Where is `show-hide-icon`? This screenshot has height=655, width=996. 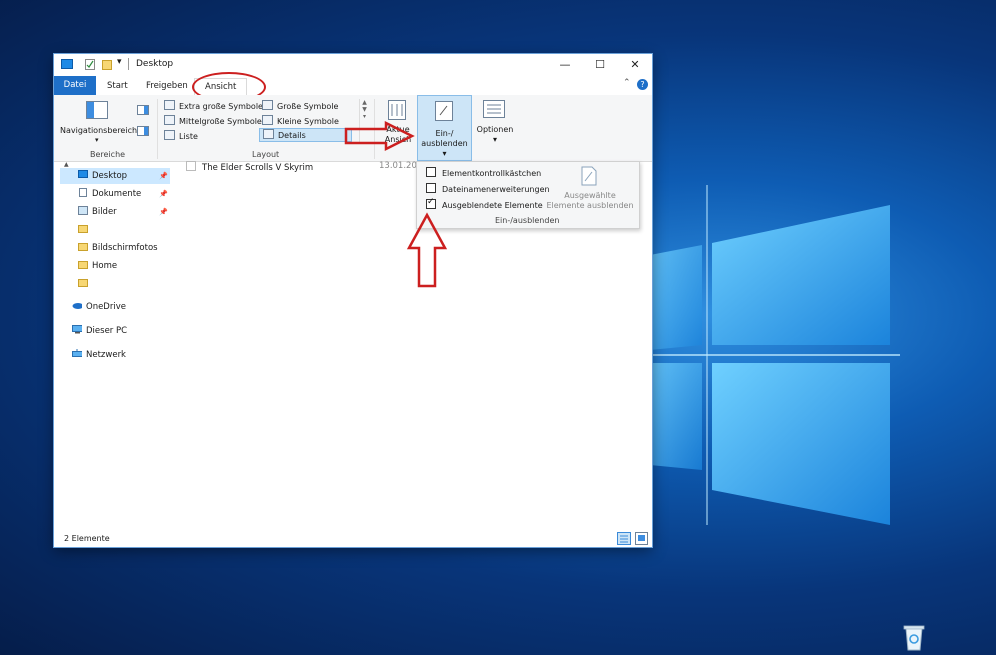 show-hide-icon is located at coordinates (444, 111).